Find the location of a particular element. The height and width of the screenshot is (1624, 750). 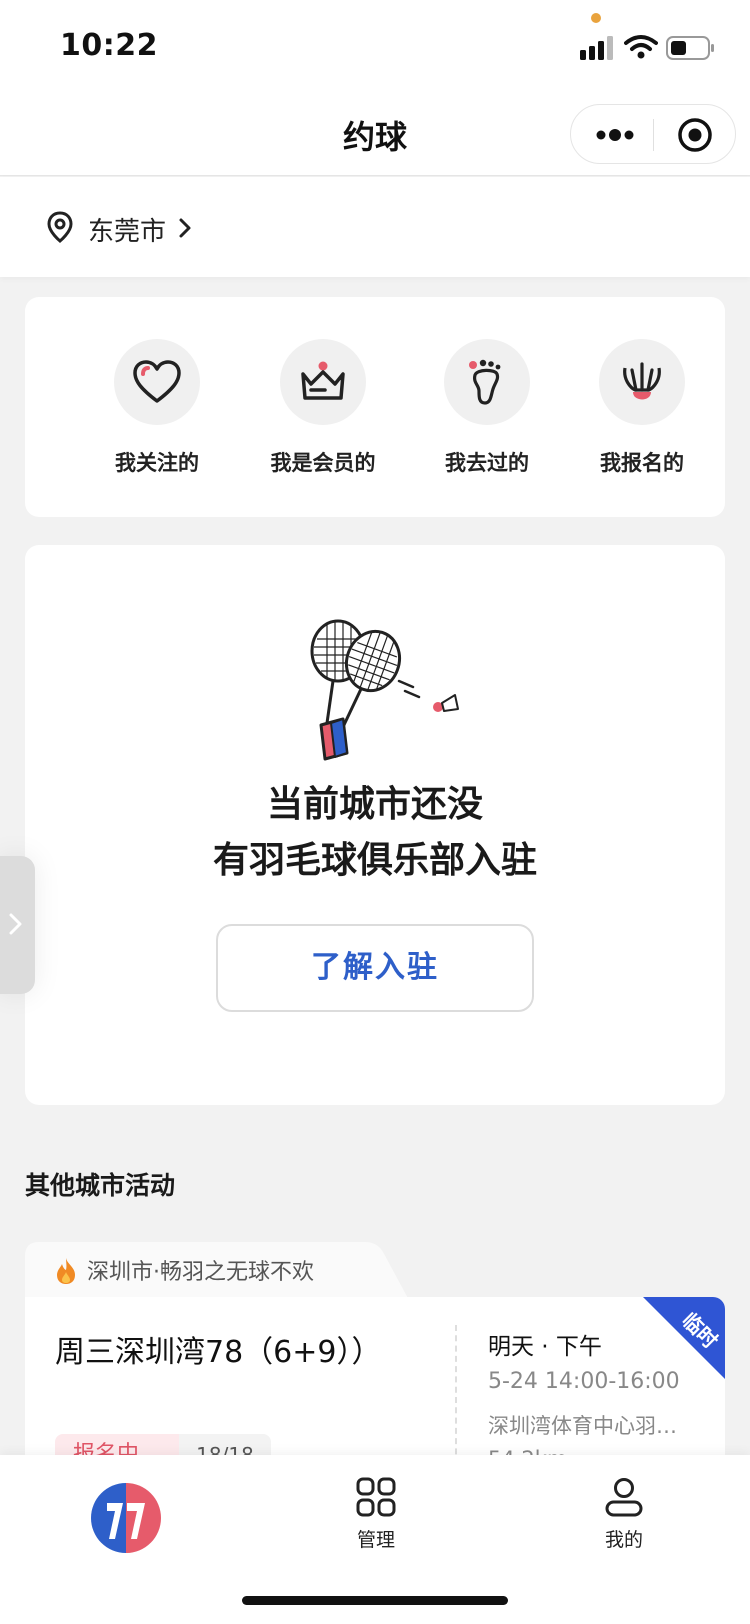

quick-entry-following: 我关注的 is located at coordinates (157, 408).